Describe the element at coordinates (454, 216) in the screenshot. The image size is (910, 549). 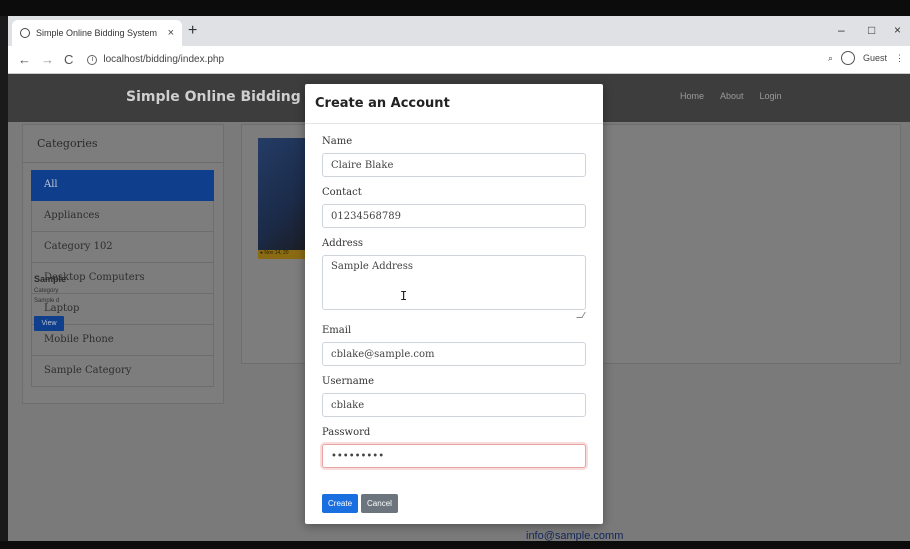
I see `contact-field` at that location.